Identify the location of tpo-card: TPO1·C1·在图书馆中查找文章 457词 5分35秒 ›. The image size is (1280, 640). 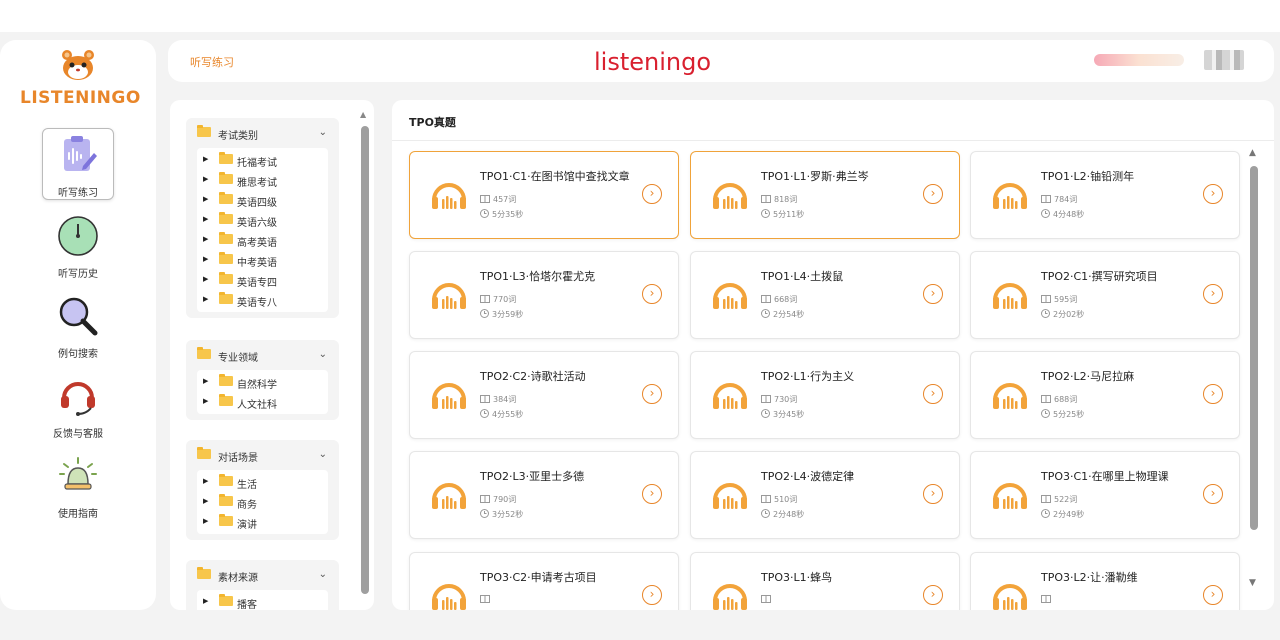
(544, 195).